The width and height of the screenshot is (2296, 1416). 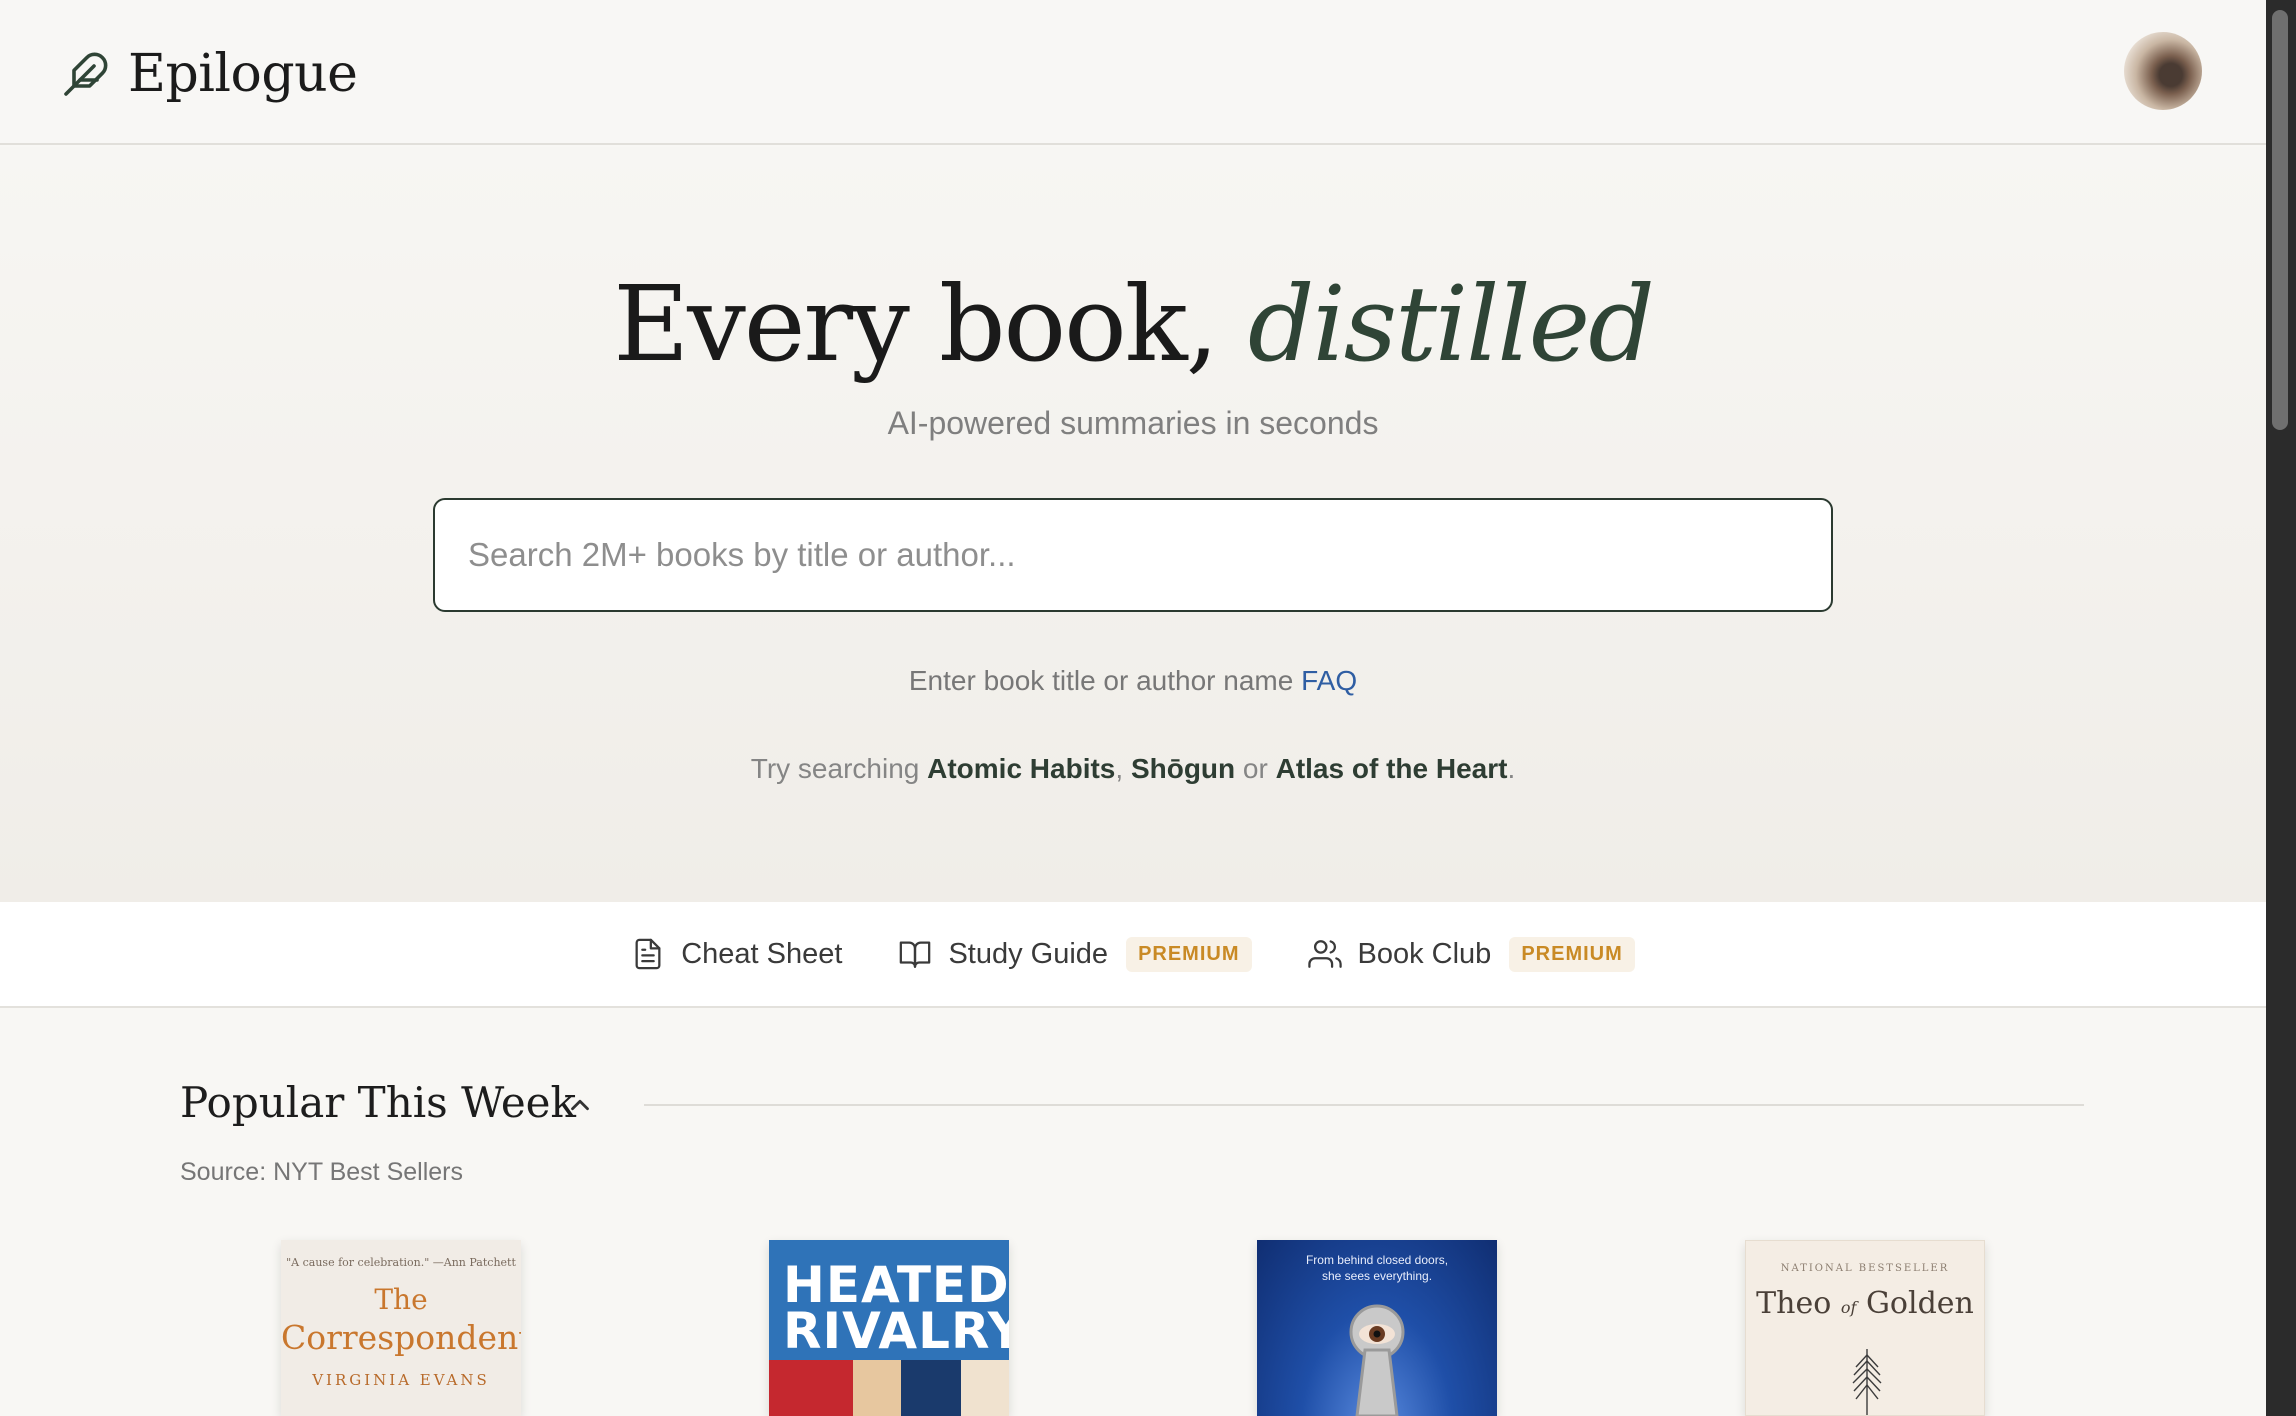 What do you see at coordinates (321, 1172) in the screenshot?
I see `popular-source: Source: NYT Best Sellers` at bounding box center [321, 1172].